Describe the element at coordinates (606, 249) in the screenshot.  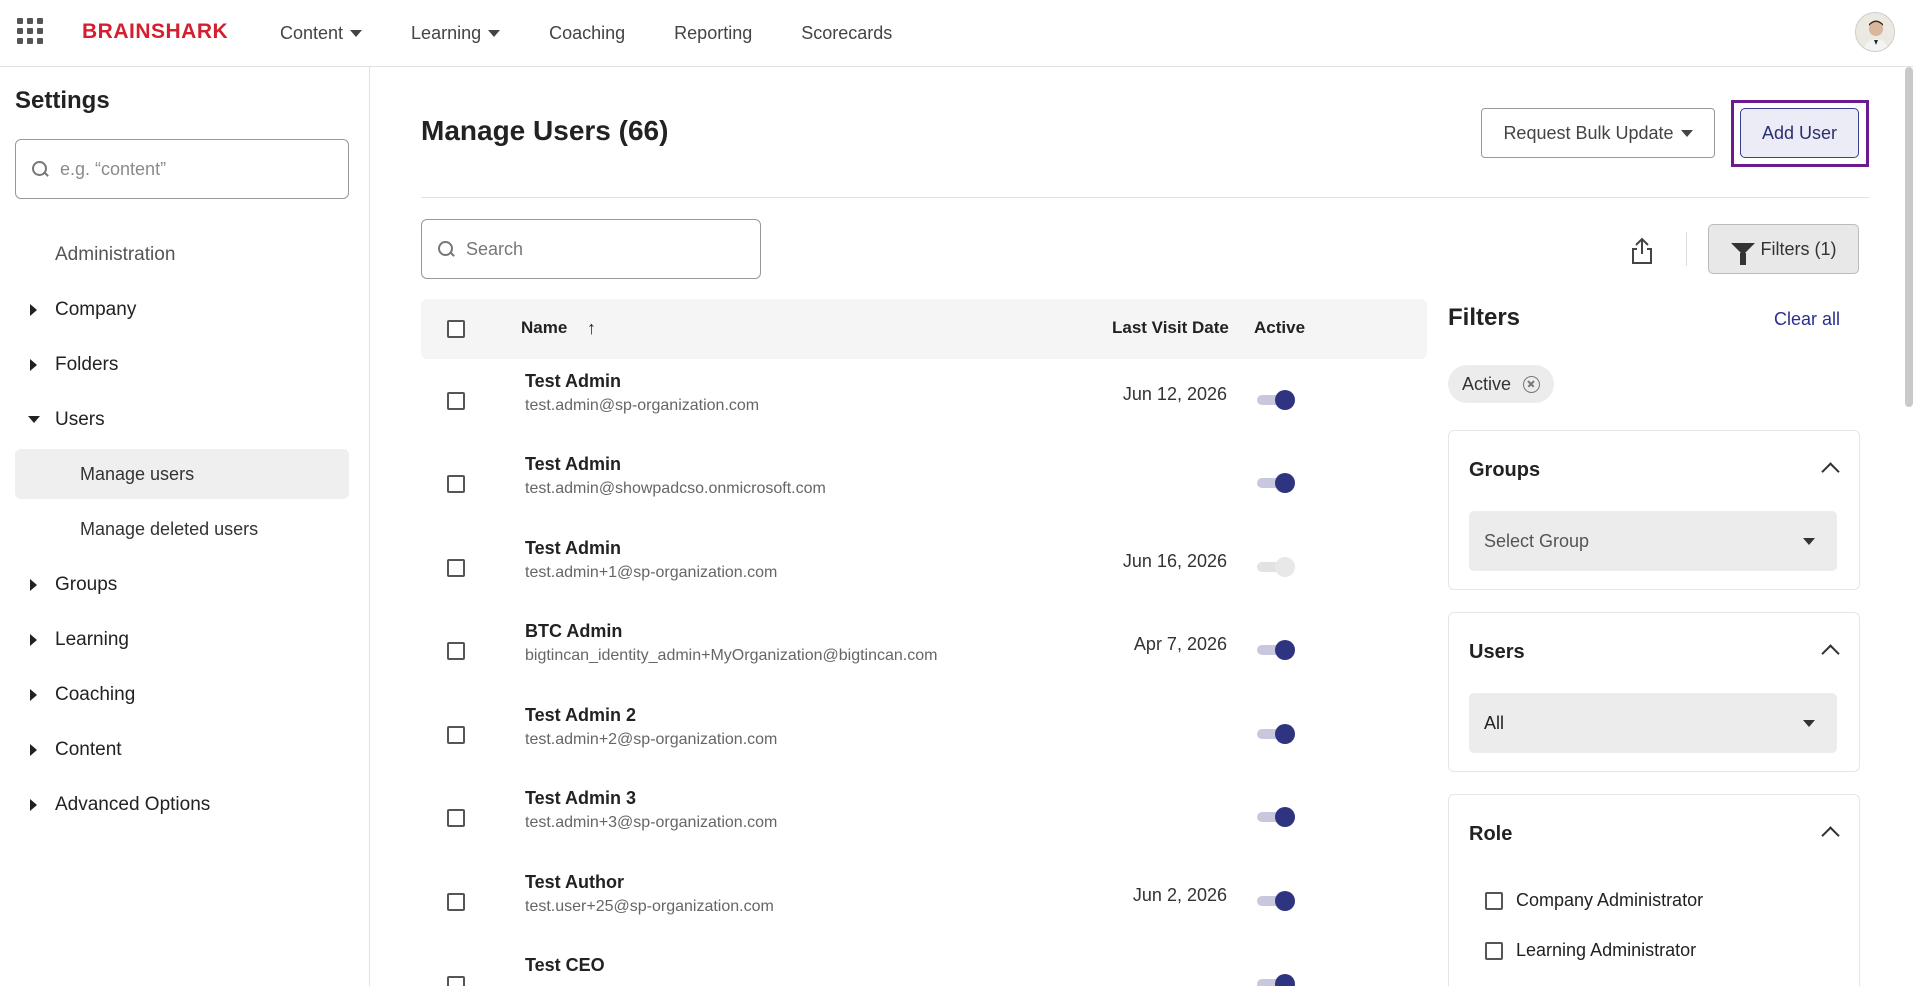
I see `user-search-input` at that location.